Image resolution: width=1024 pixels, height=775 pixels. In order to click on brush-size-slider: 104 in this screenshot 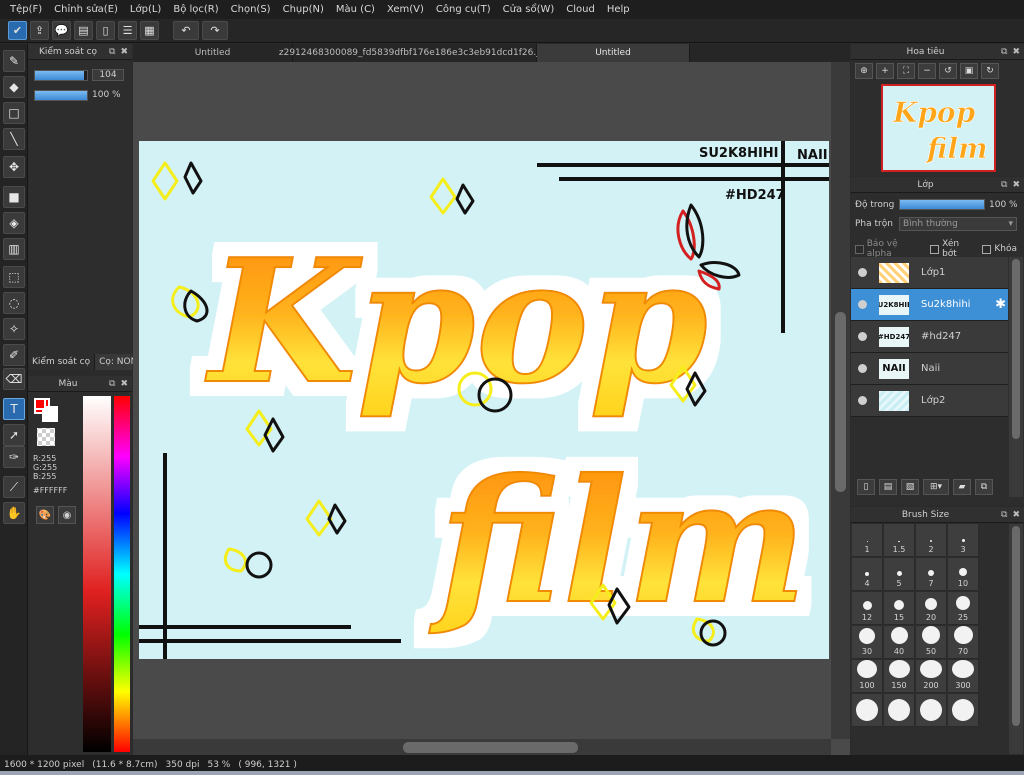, I will do `click(79, 75)`.